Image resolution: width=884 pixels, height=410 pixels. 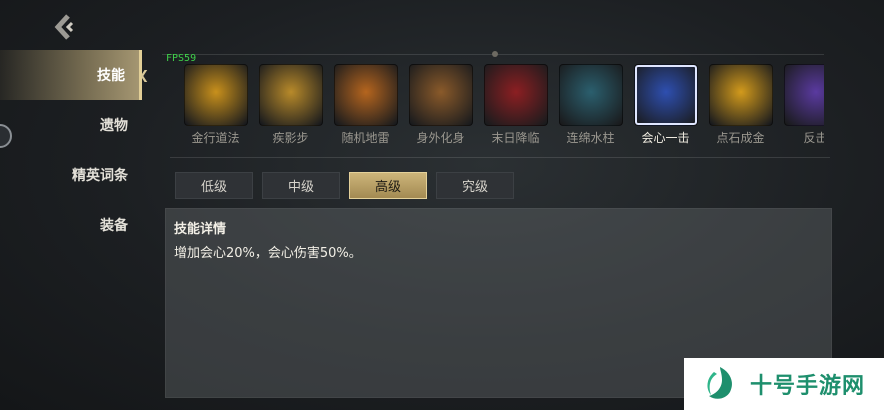 I want to click on sidebar-item-label: 精英词条, so click(x=100, y=176).